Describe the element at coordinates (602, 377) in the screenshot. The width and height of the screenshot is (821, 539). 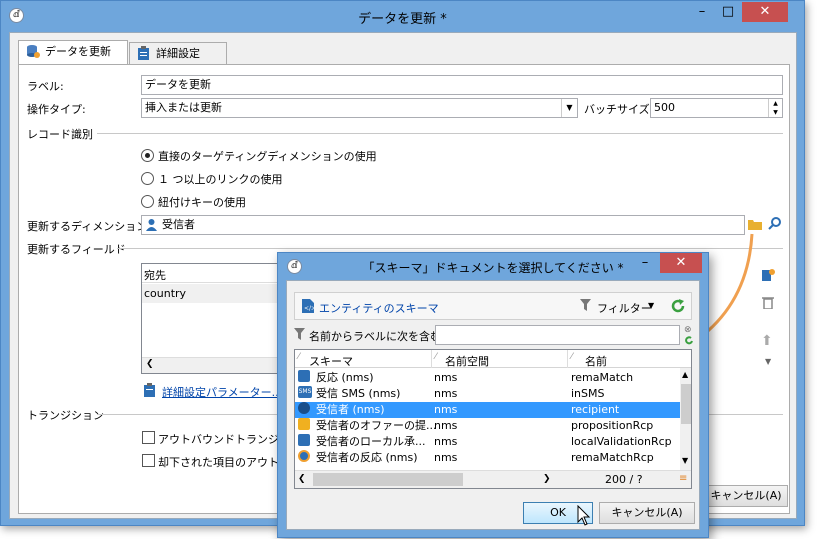
I see `cell-name: remaMatch` at that location.